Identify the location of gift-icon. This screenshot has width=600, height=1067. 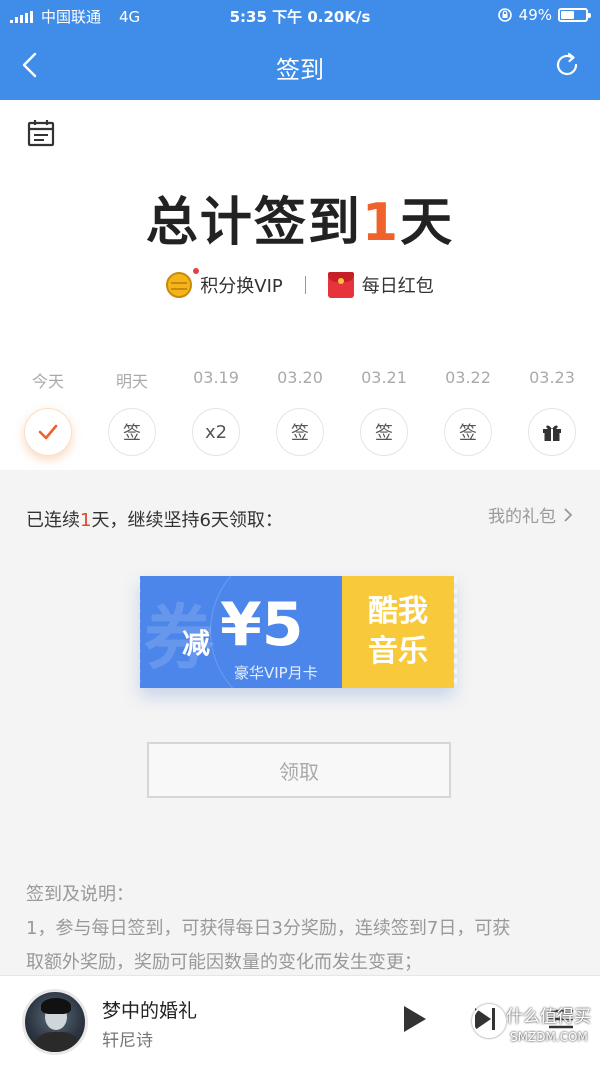
(552, 433).